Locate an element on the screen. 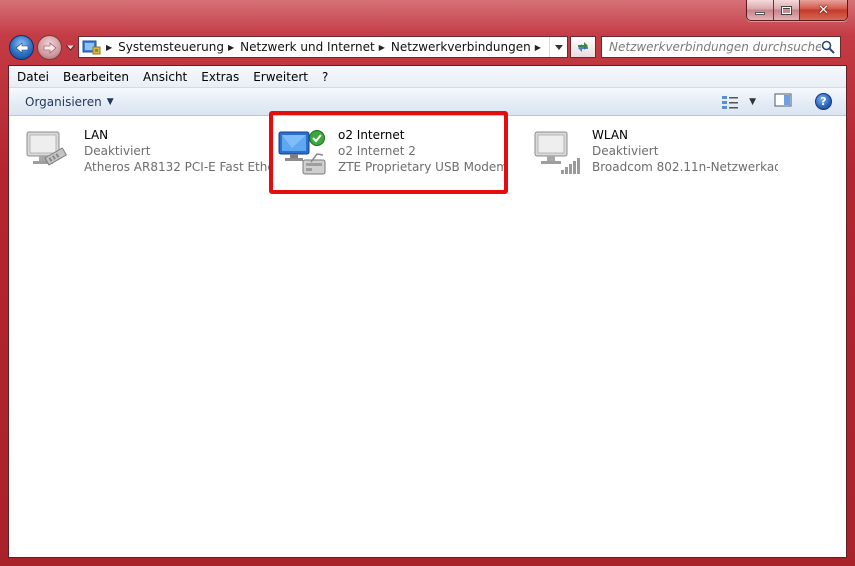 Image resolution: width=855 pixels, height=566 pixels. search-box is located at coordinates (721, 47).